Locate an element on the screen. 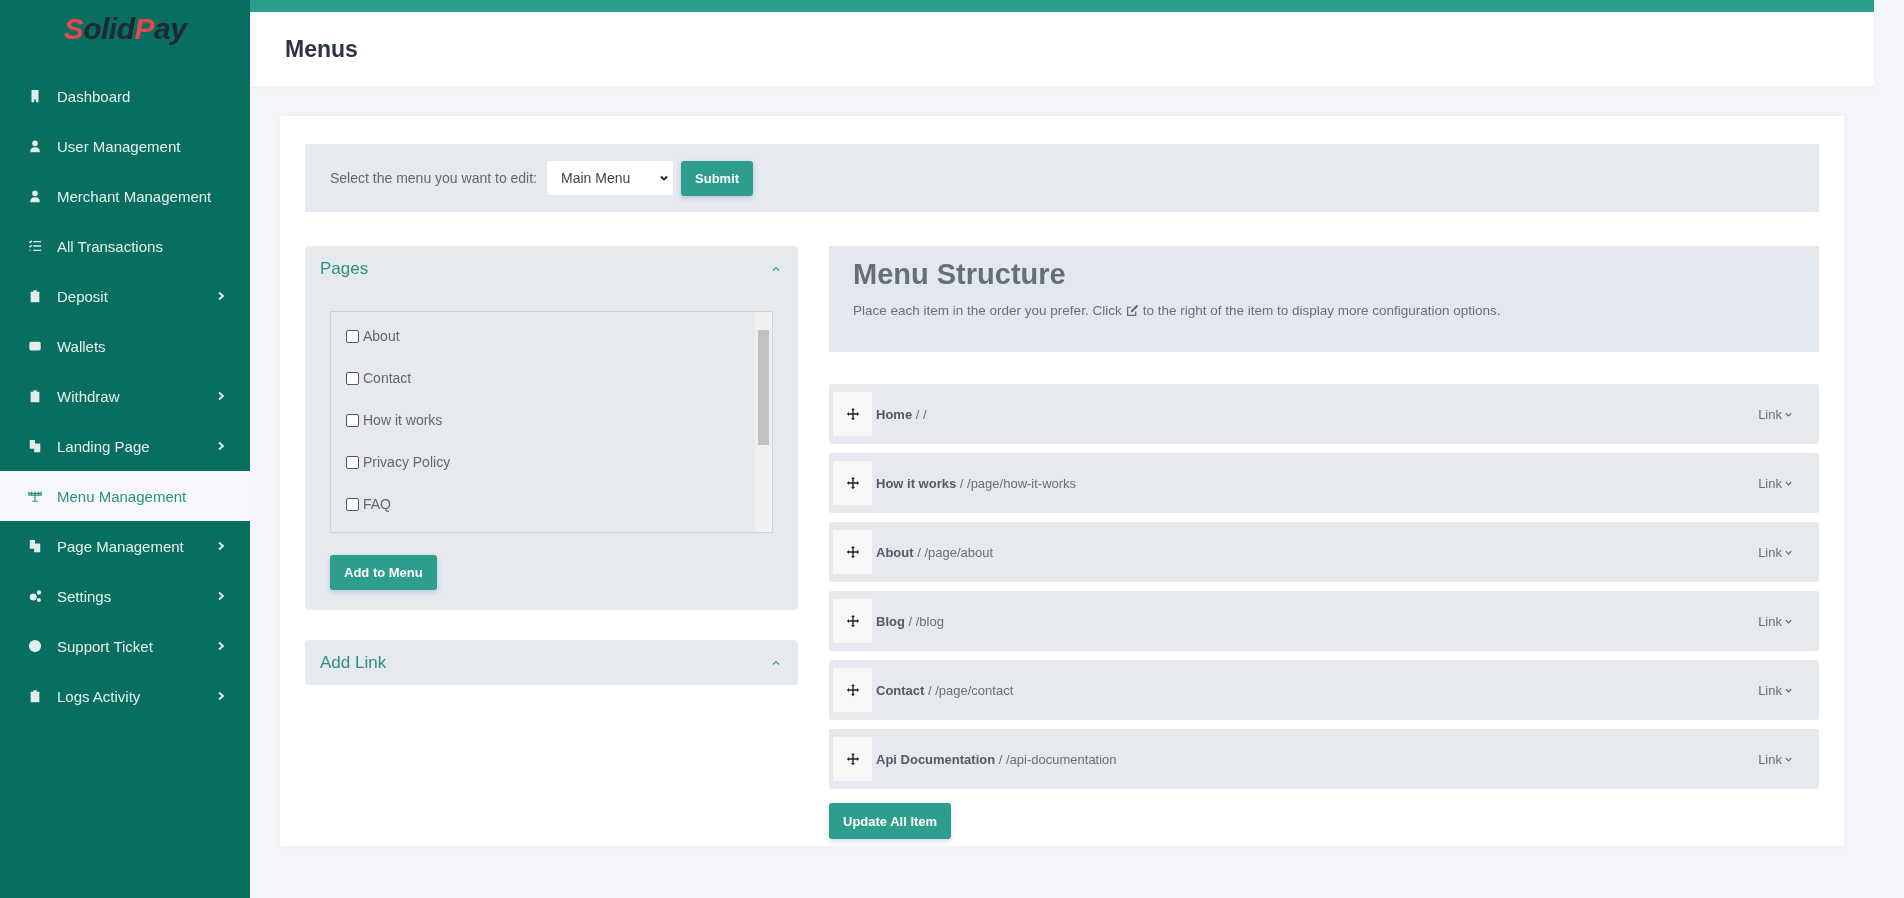  description-text: Place each item in the order you prefer. Click is located at coordinates (987, 310).